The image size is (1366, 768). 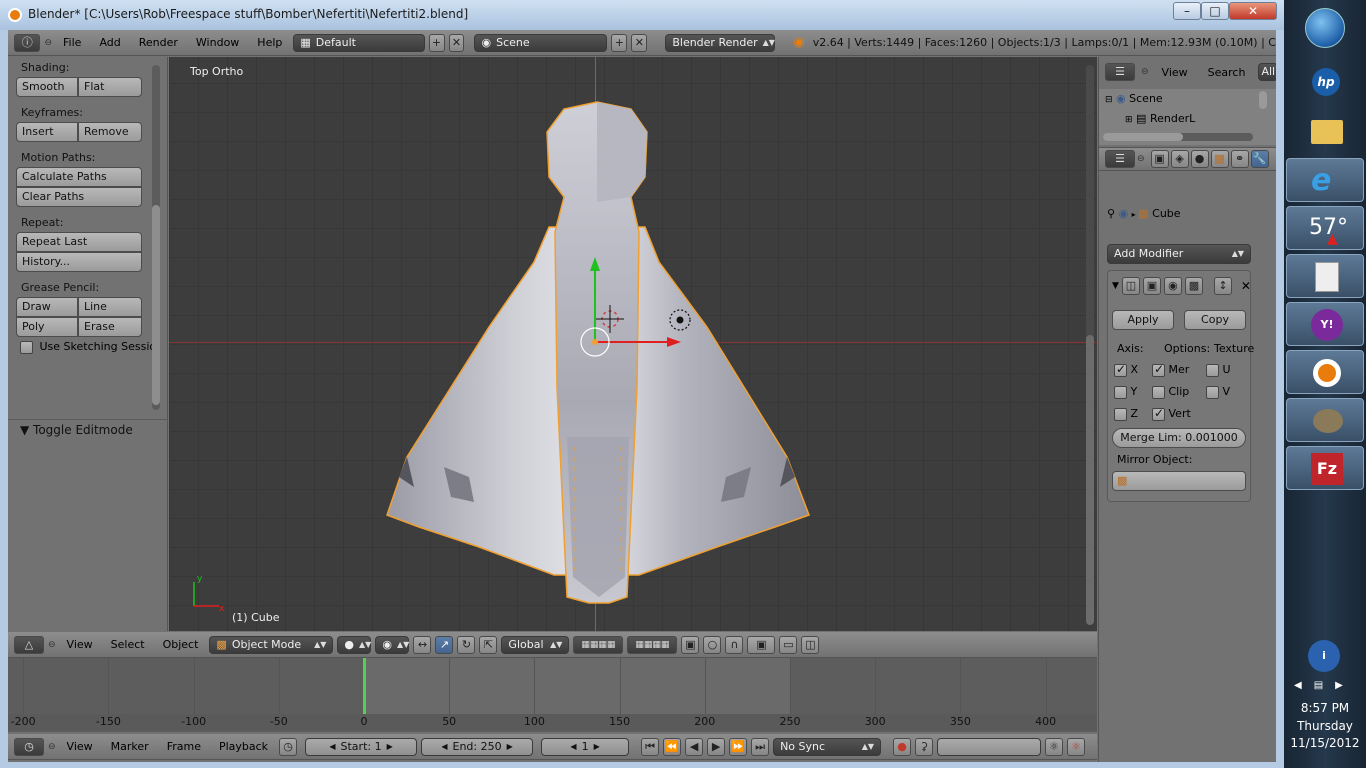 I want to click on minimize-button: –, so click(x=1187, y=11).